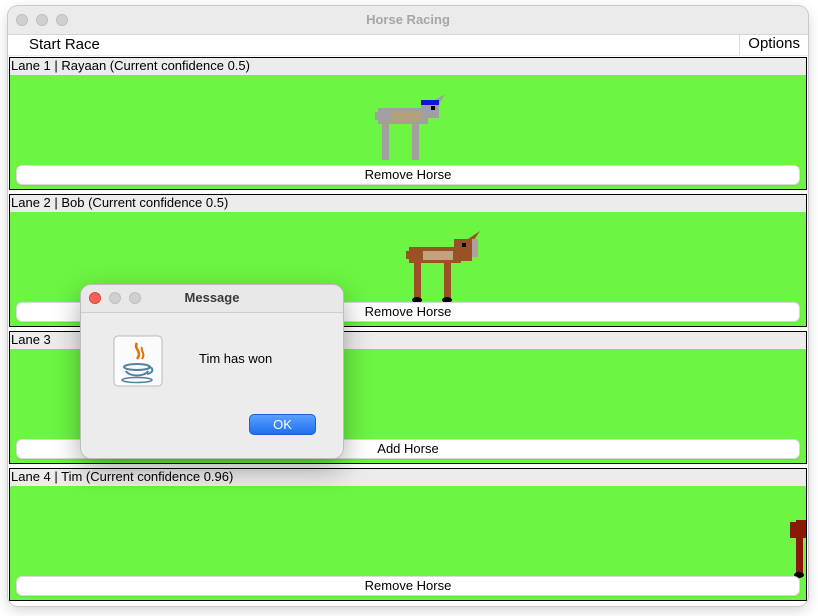 The image size is (818, 616). Describe the element at coordinates (212, 371) in the screenshot. I see `message-dialog: Message Tim has won OK` at that location.